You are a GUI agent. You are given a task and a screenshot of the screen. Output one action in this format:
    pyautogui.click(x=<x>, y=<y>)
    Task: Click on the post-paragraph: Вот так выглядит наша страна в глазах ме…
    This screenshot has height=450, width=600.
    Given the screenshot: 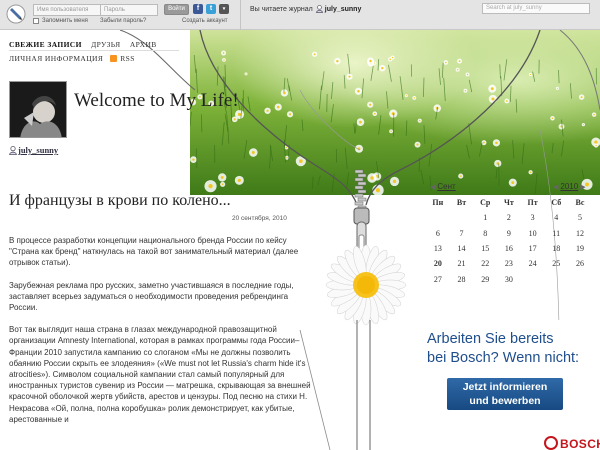 What is the action you would take?
    pyautogui.click(x=160, y=374)
    